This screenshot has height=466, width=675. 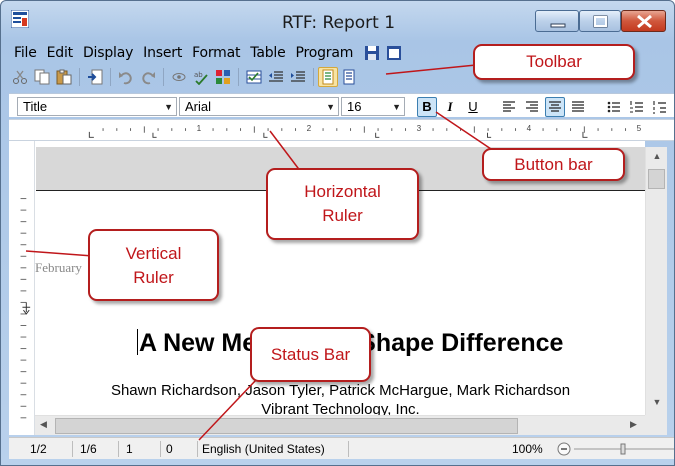 What do you see at coordinates (554, 62) in the screenshot?
I see `callout-toolbar: Toolbar` at bounding box center [554, 62].